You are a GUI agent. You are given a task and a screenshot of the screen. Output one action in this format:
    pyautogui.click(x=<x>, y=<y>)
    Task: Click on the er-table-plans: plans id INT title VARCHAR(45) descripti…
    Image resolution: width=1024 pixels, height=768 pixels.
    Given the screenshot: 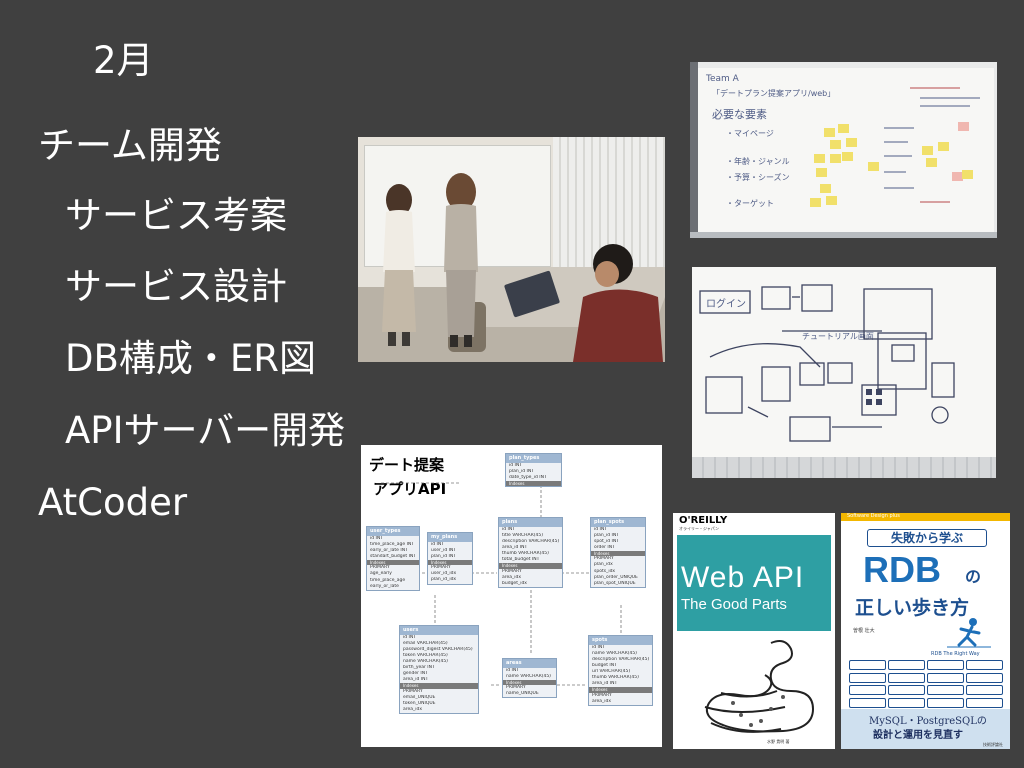 What is the action you would take?
    pyautogui.click(x=530, y=552)
    